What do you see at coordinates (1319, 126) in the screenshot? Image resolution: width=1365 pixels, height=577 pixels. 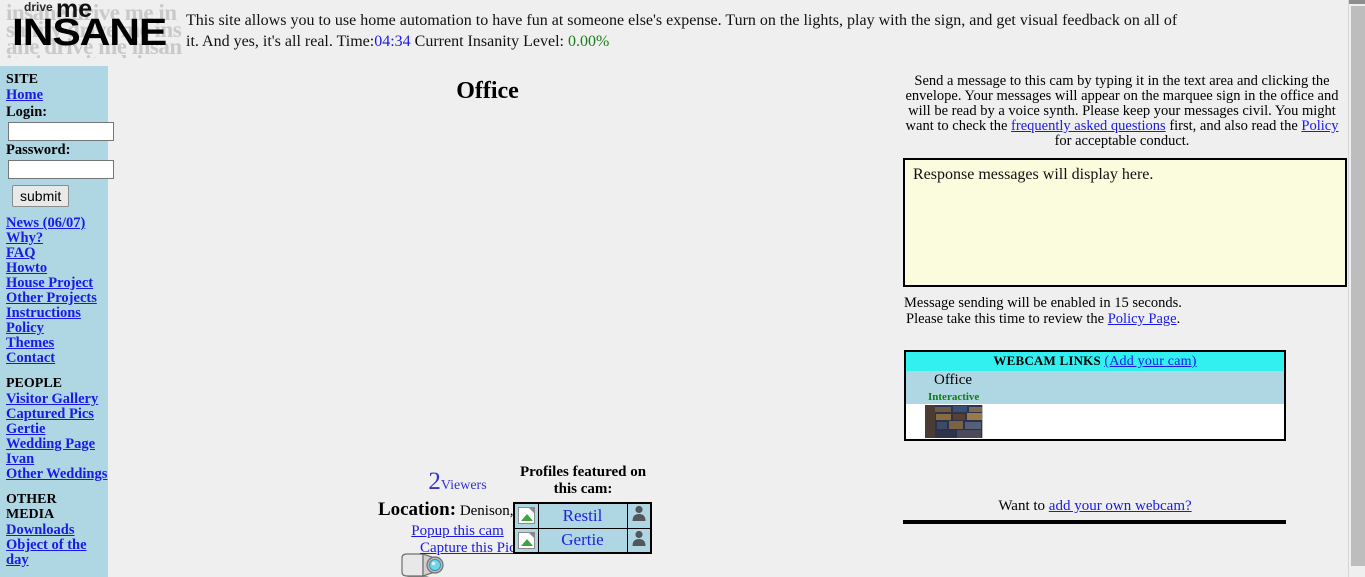 I see `policy-link: Policy` at bounding box center [1319, 126].